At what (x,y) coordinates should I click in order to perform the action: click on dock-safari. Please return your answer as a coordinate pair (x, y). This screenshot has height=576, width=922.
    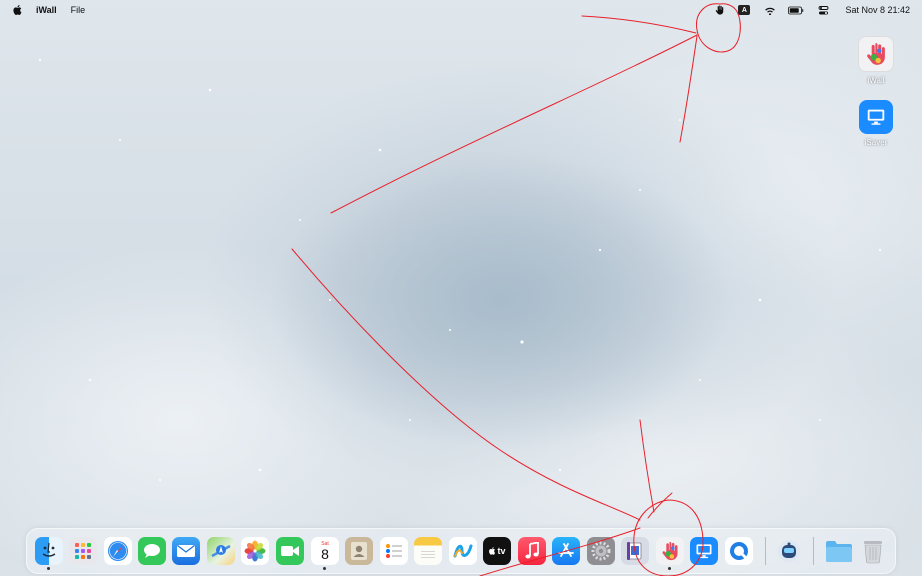
    Looking at the image, I should click on (118, 551).